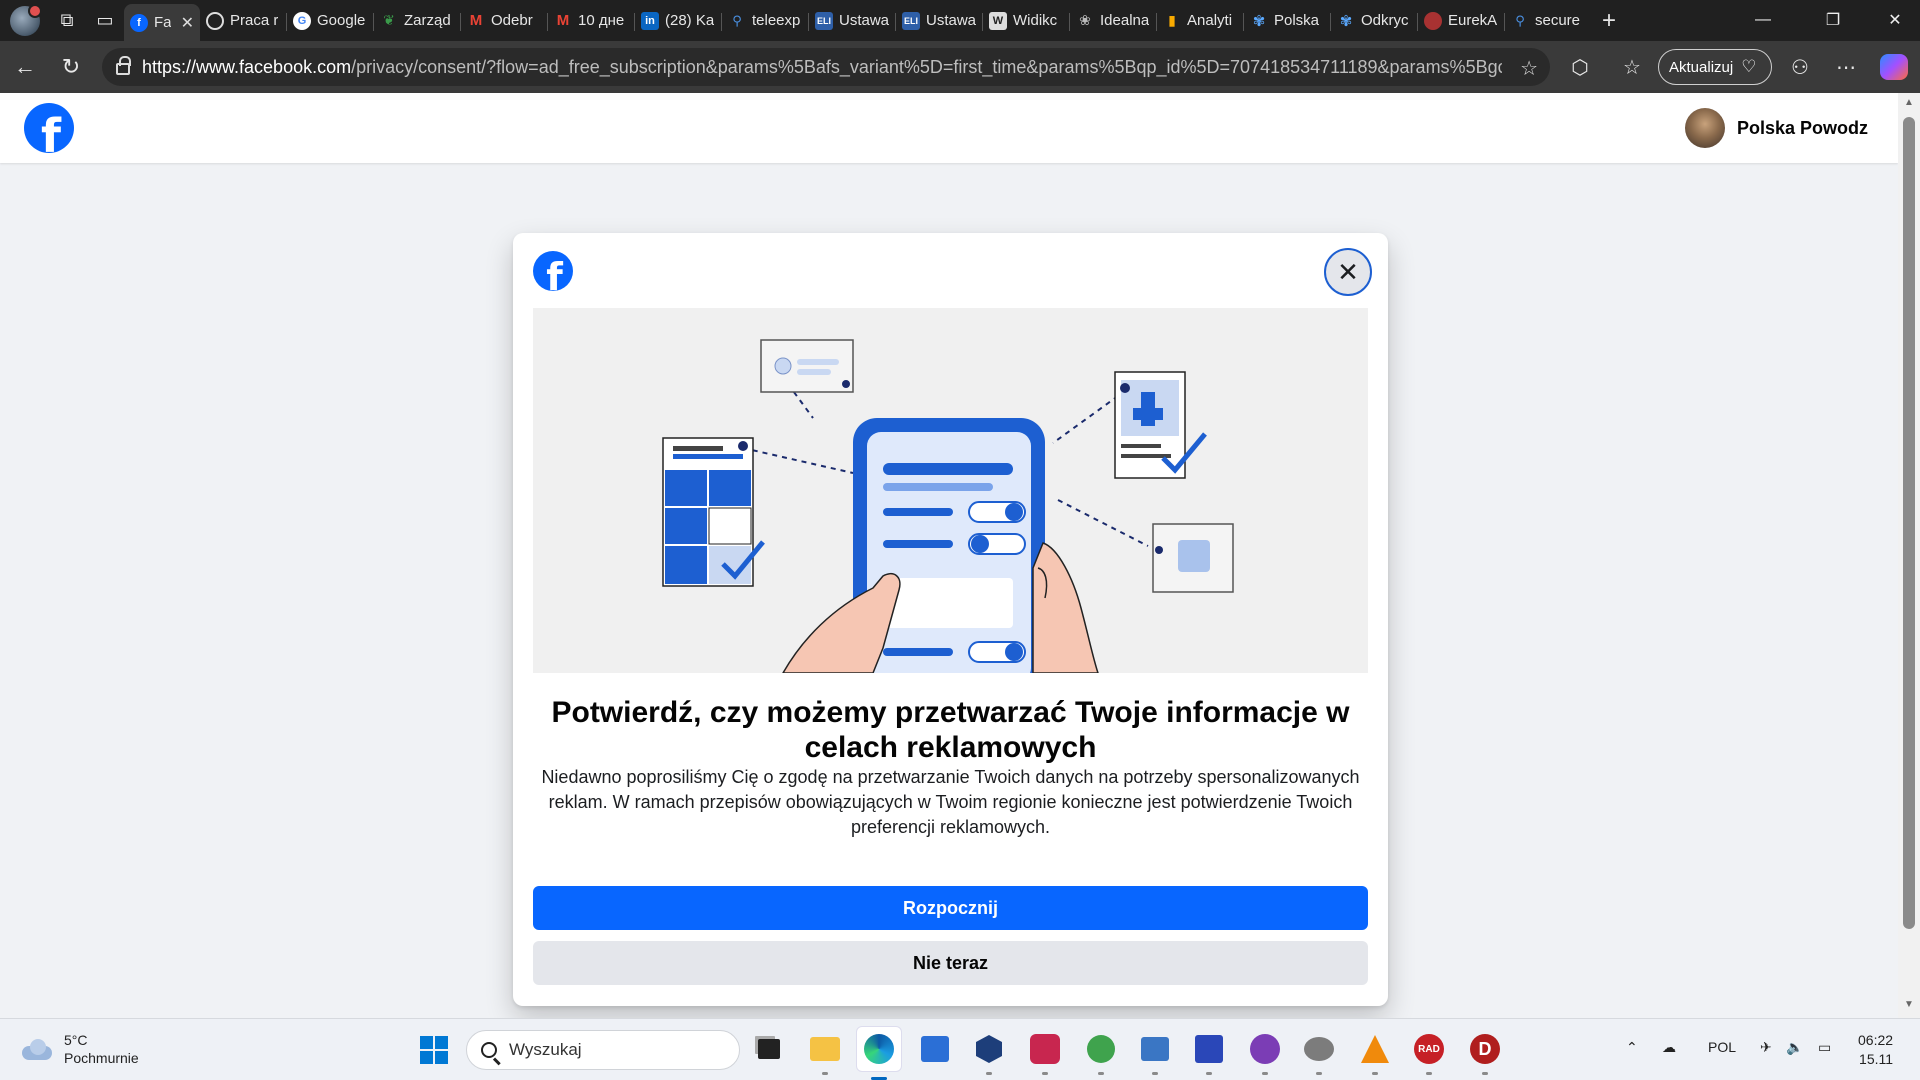 The width and height of the screenshot is (1920, 1080). I want to click on clock-time: 06:22, so click(1876, 1040).